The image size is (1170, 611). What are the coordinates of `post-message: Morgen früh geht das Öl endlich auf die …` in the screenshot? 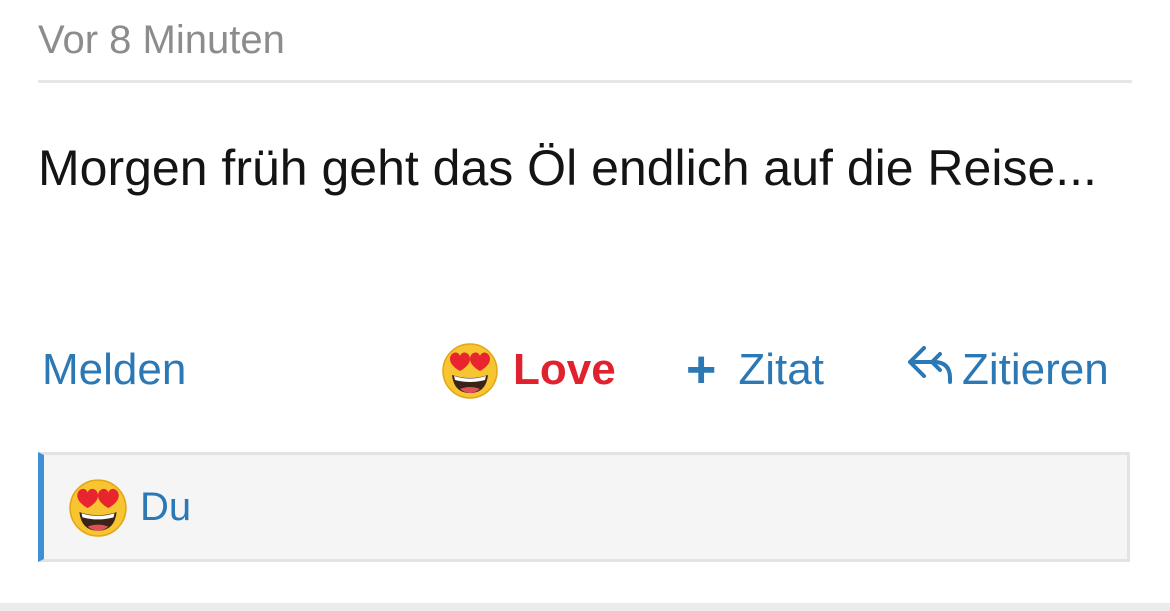 It's located at (567, 168).